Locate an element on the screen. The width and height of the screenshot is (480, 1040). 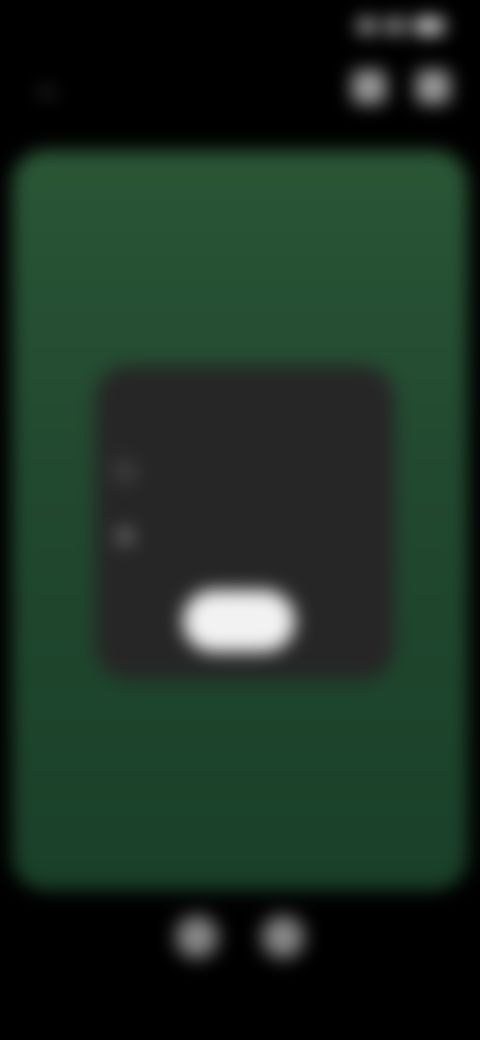
status-bar is located at coordinates (240, 28).